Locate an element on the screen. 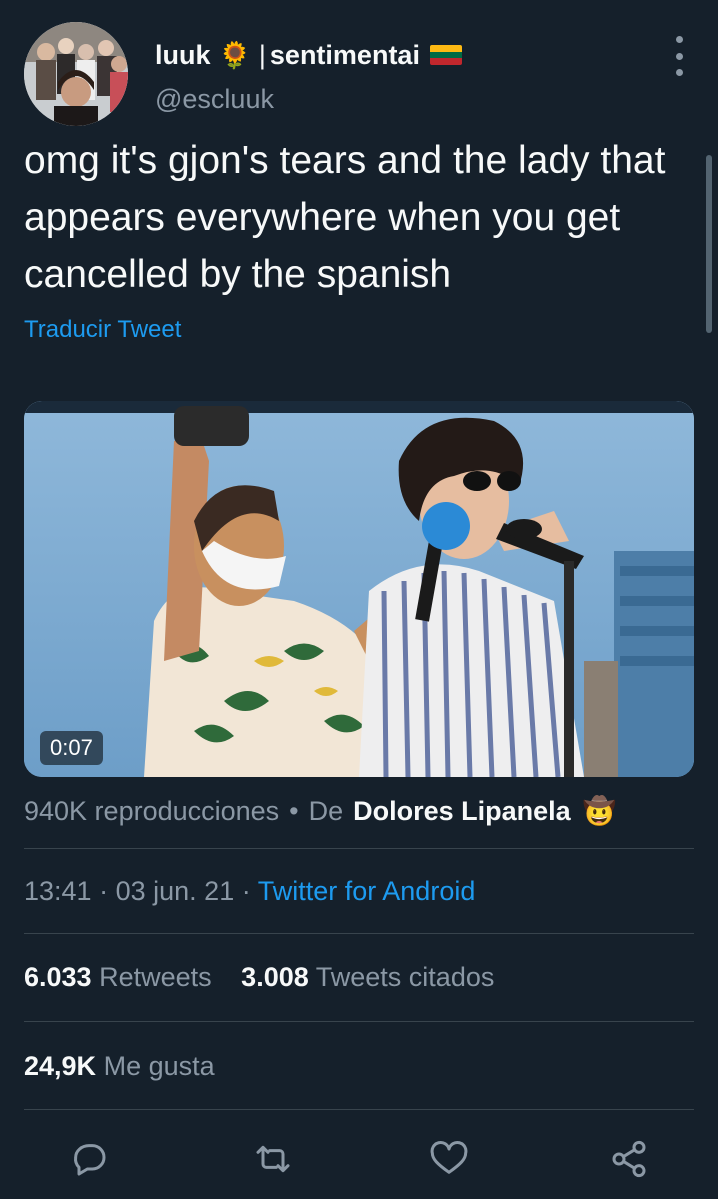 This screenshot has width=718, height=1199. tweet-metadata: 13:41 · 03 jun. 21 · Twitter for Android is located at coordinates (249, 891).